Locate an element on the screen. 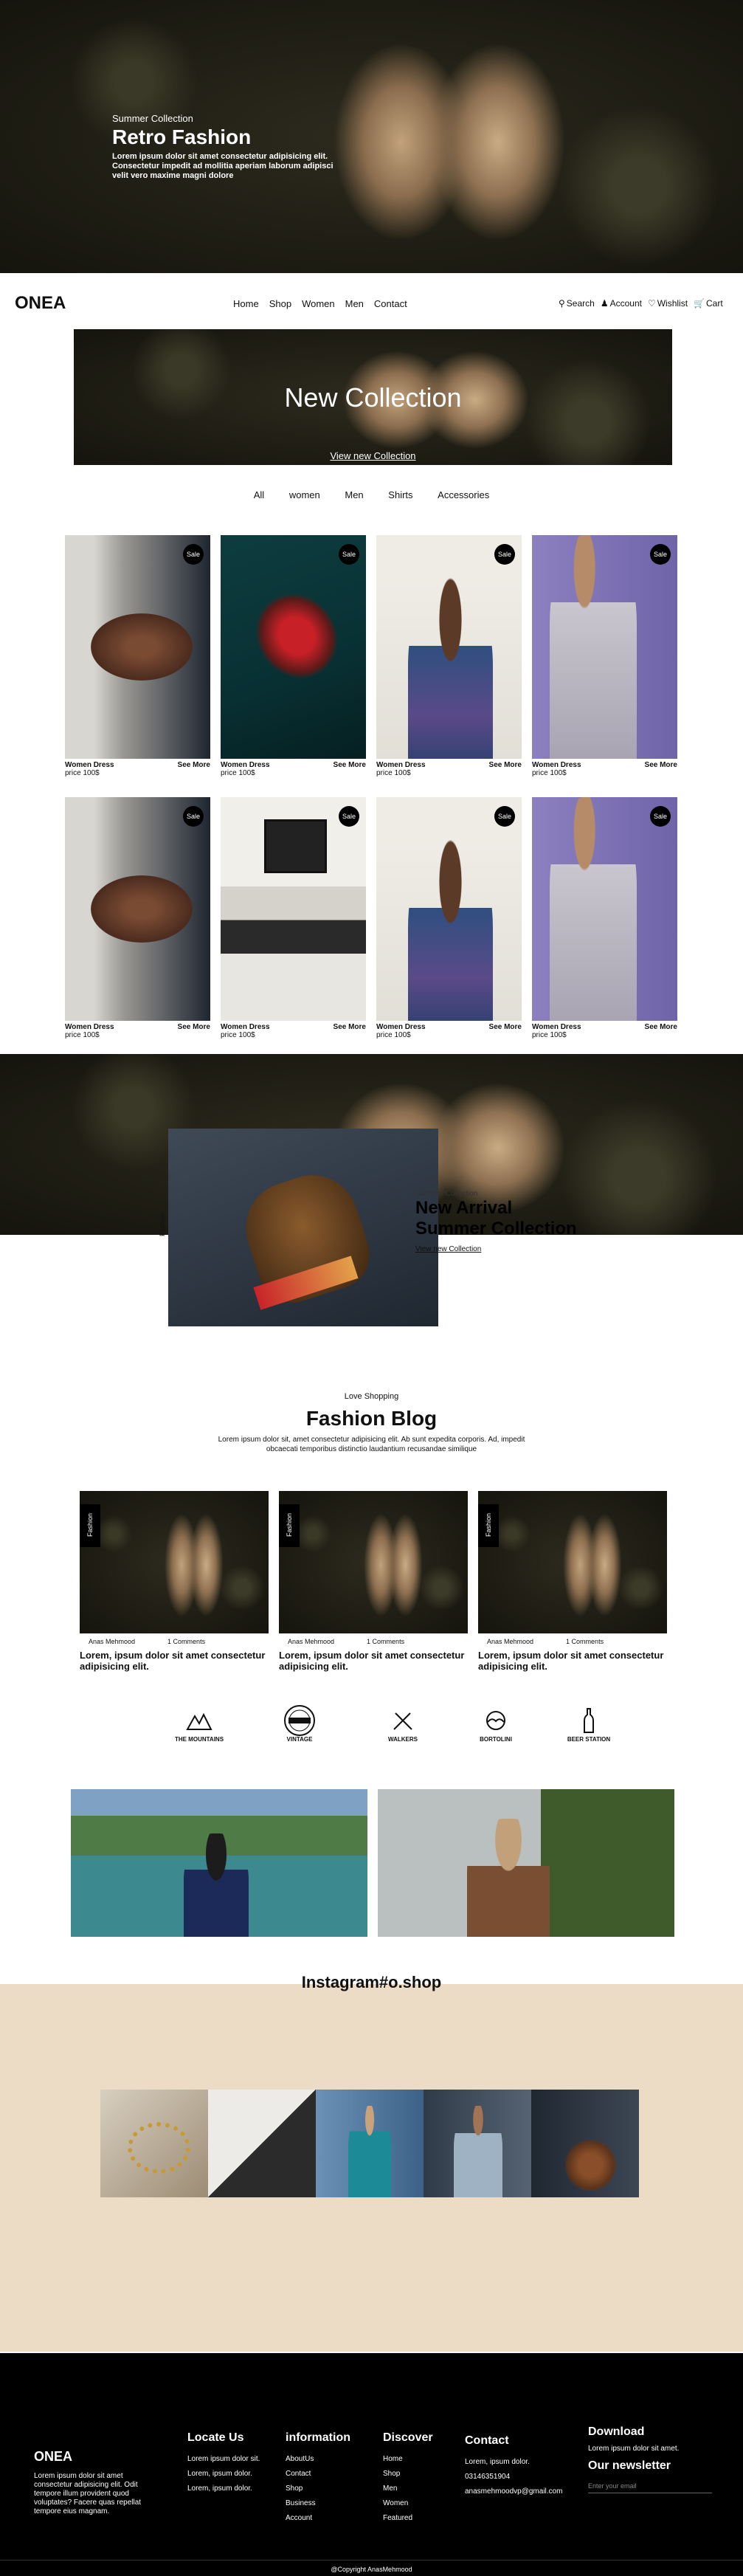 This screenshot has height=2576, width=743. brand-mountains: THE MOUNTAINS is located at coordinates (199, 1724).